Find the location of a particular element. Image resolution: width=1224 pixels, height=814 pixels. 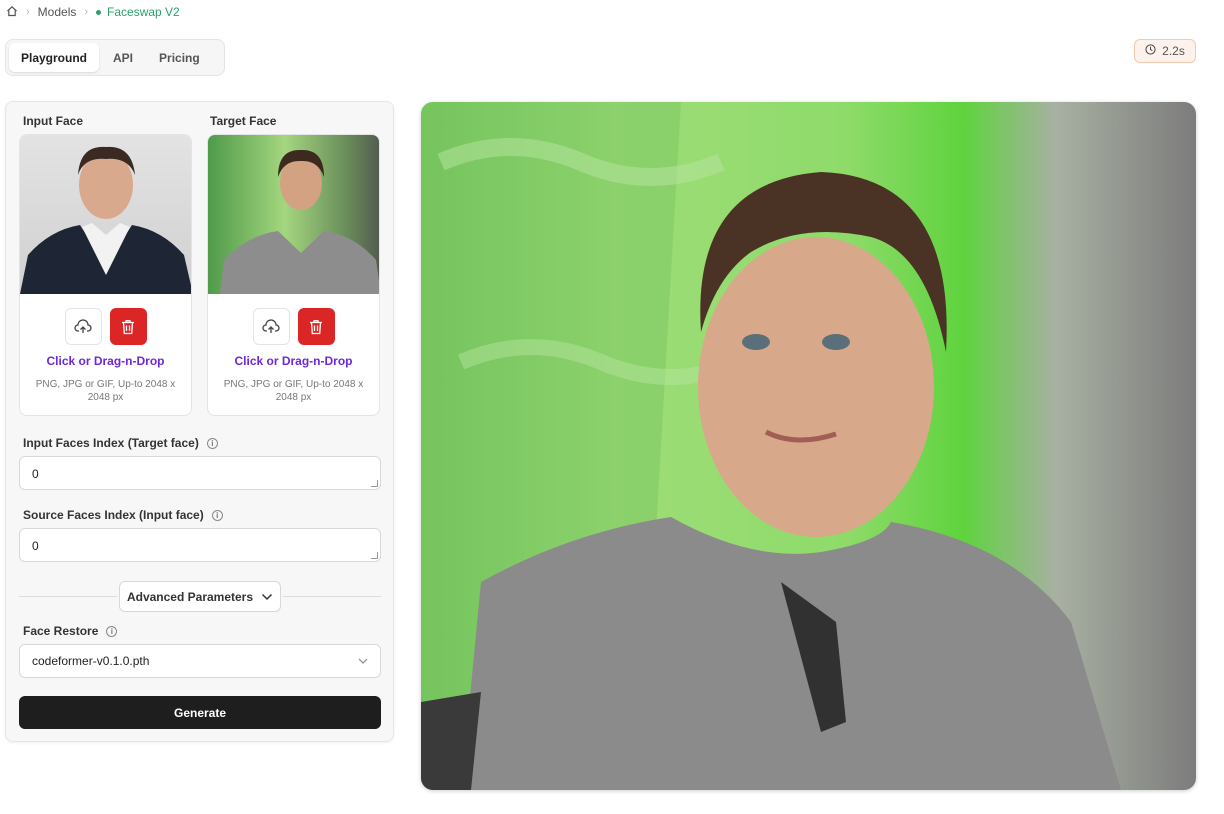

source-faces-index-field: 0 is located at coordinates (200, 545).